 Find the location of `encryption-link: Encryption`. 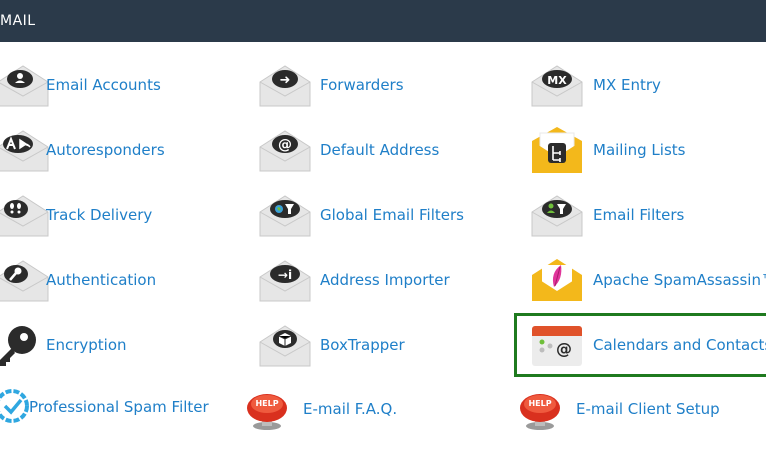

encryption-link: Encryption is located at coordinates (108, 346).